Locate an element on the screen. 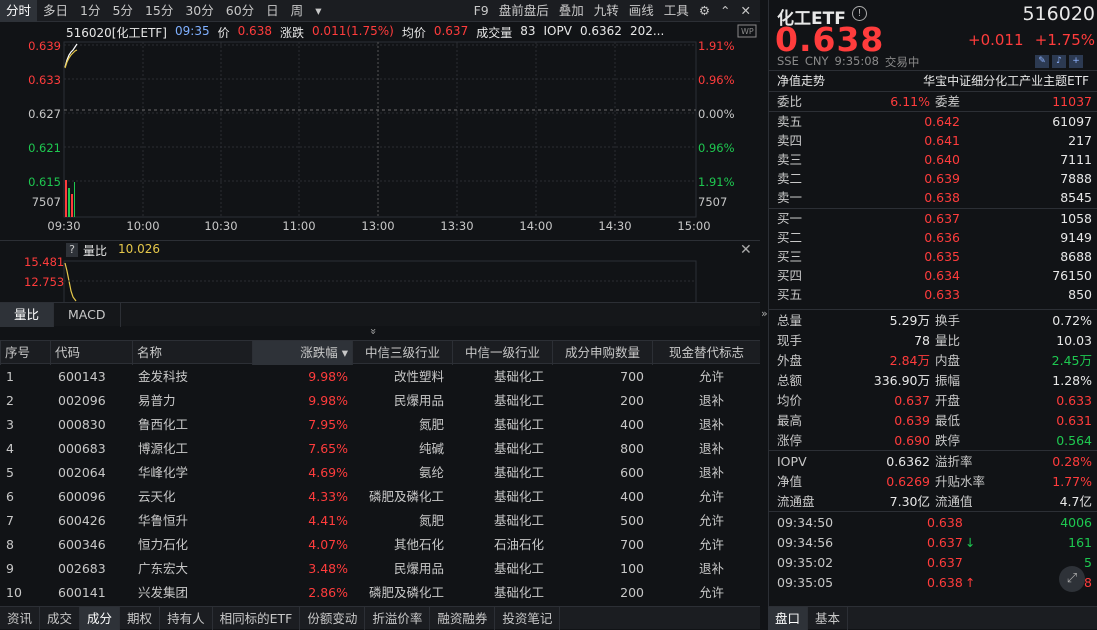  stats-value: 2.45万 is located at coordinates (1071, 360).